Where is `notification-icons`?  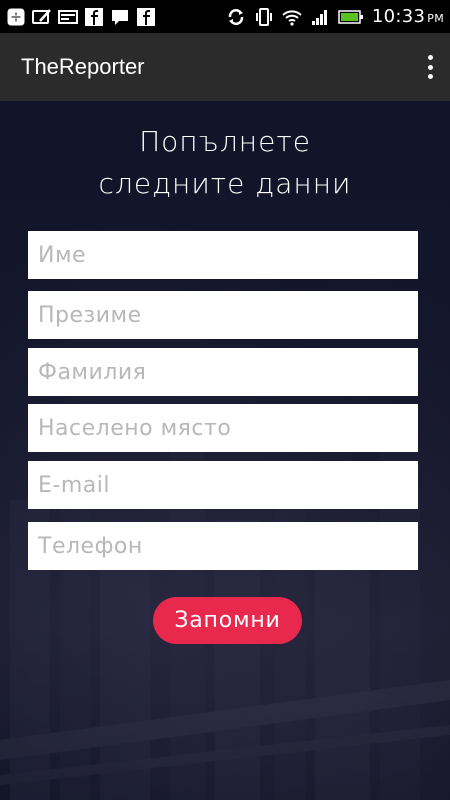
notification-icons is located at coordinates (81, 17).